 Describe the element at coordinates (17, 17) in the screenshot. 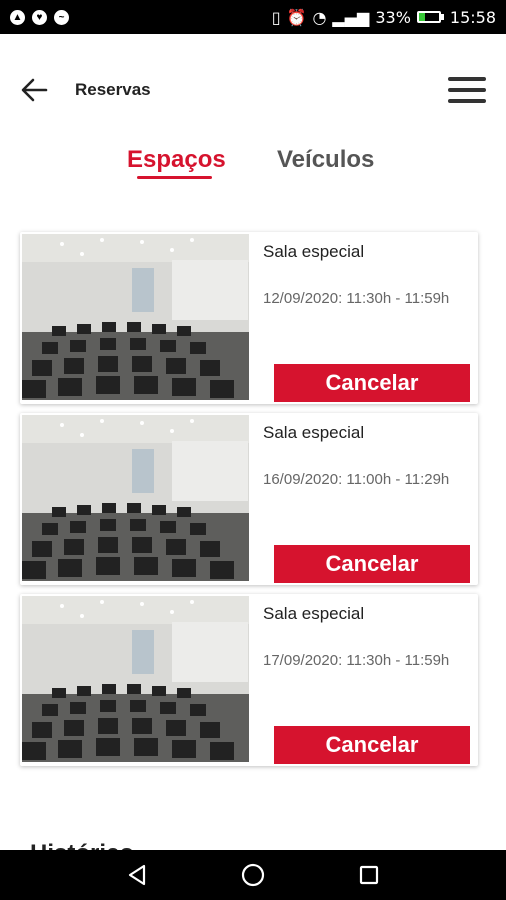

I see `app-notification-icon: ▲` at that location.